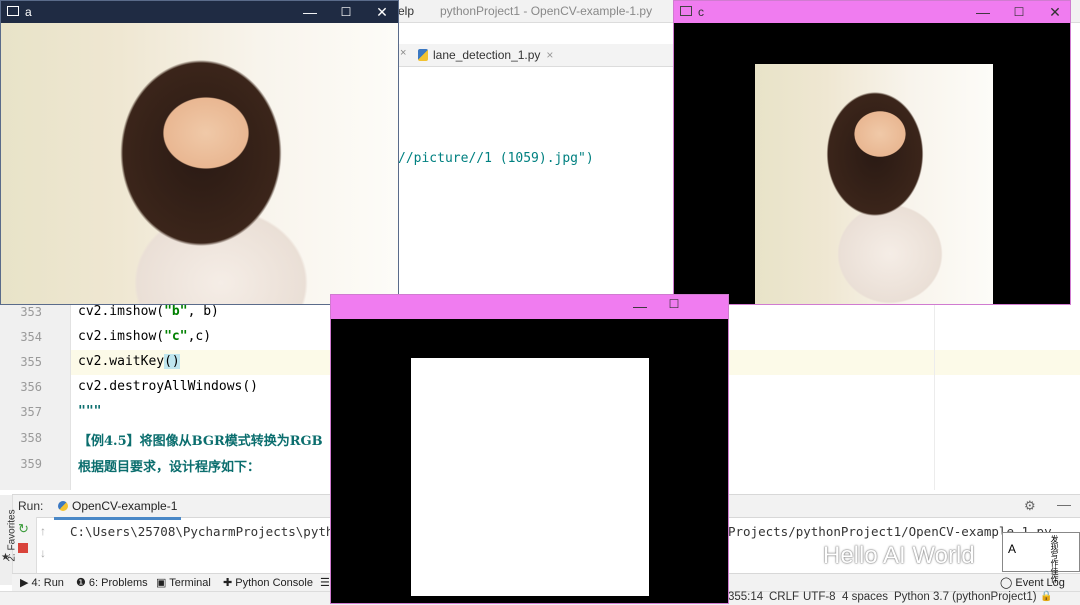  What do you see at coordinates (423, 55) in the screenshot?
I see `python-file-icon` at bounding box center [423, 55].